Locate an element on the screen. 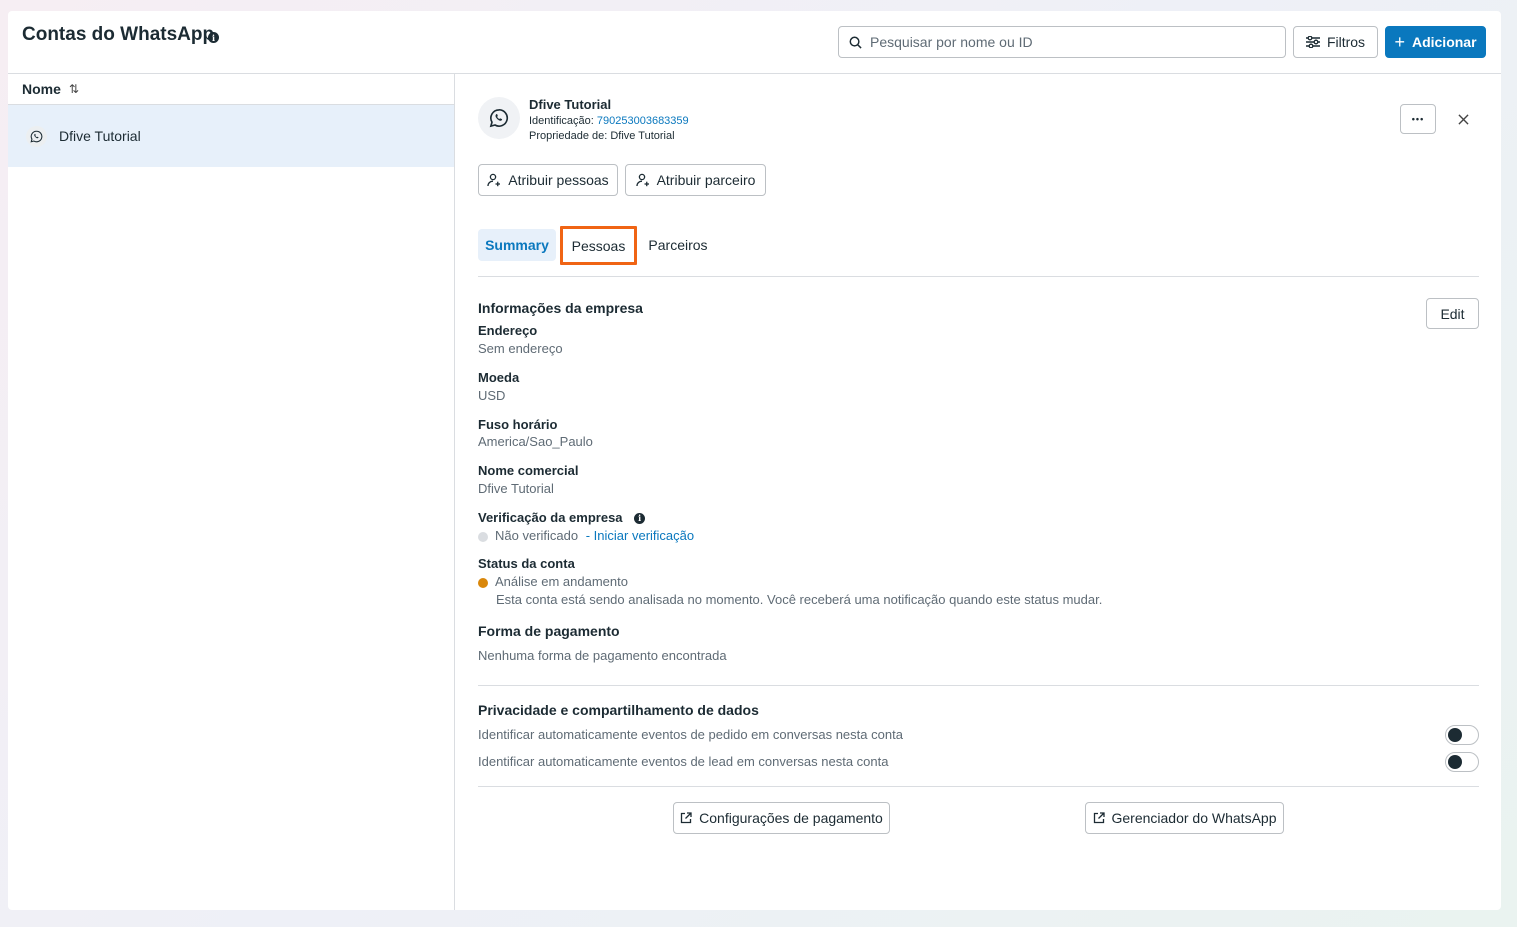 This screenshot has height=927, width=1517. filters-label: Filtros is located at coordinates (1346, 42).